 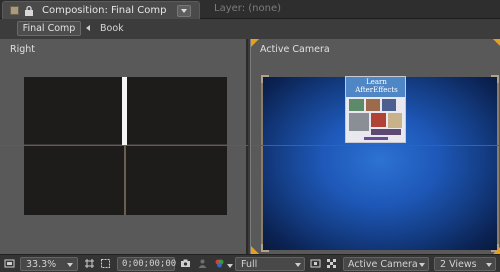 I want to click on lock-icon, so click(x=29, y=11).